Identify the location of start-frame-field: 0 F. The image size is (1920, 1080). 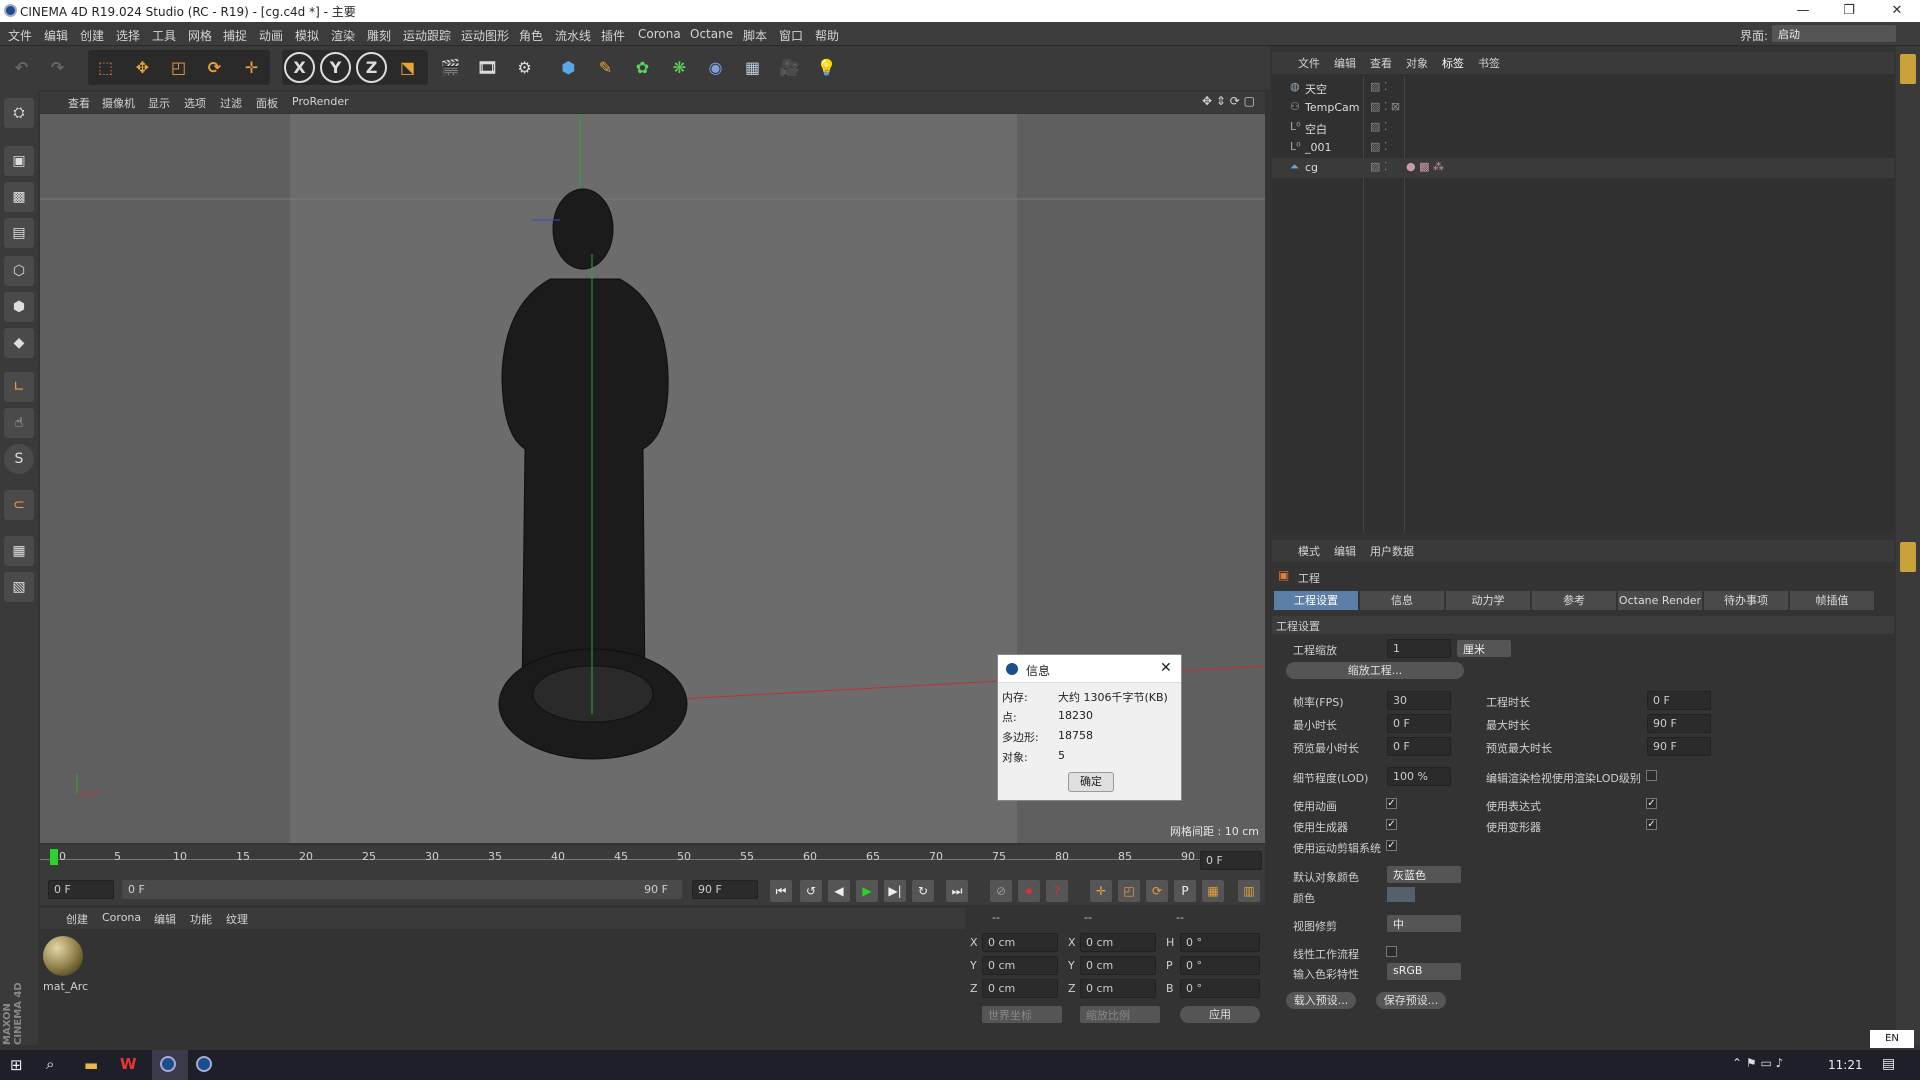
(81, 889).